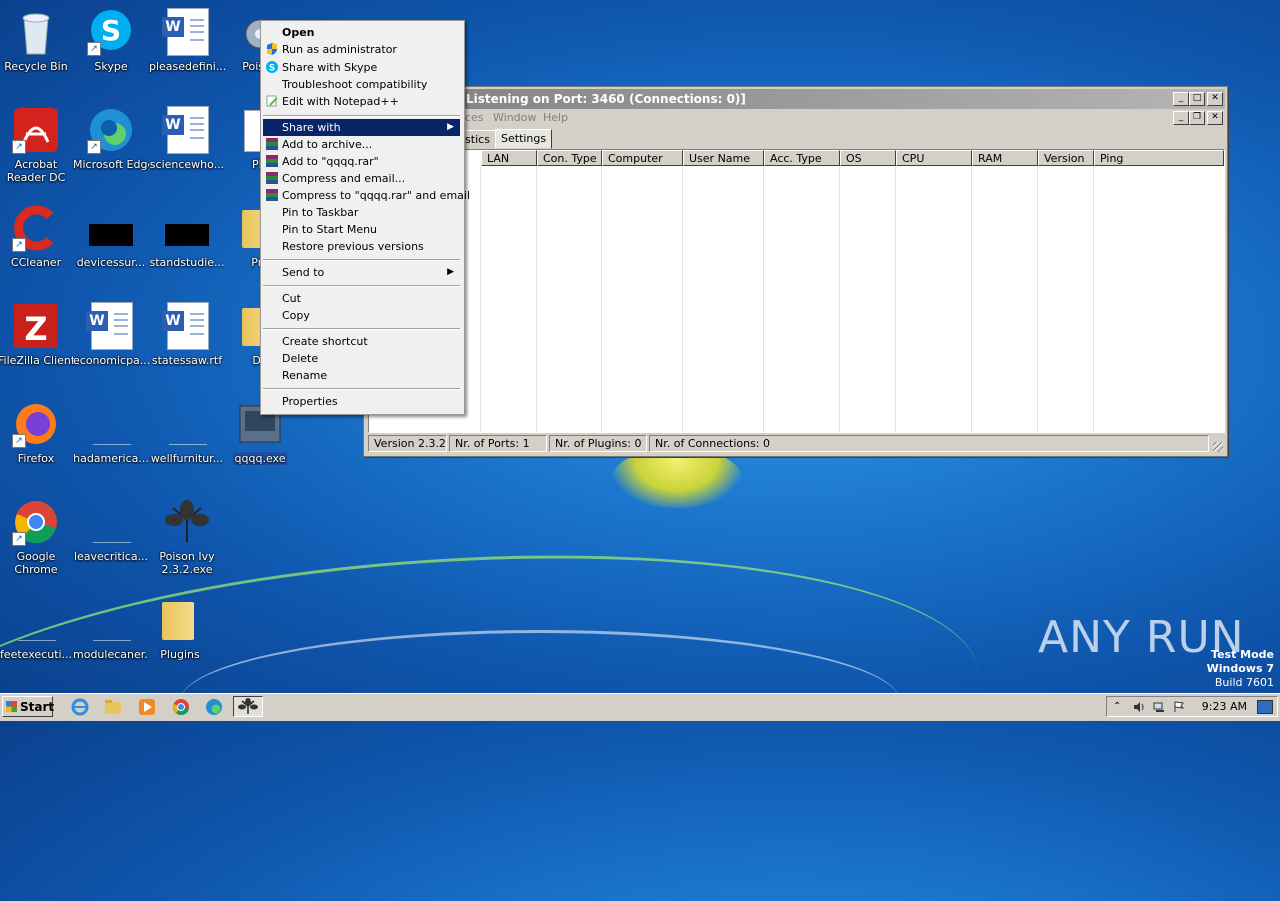 The width and height of the screenshot is (1280, 901). Describe the element at coordinates (1159, 707) in the screenshot. I see `network-icon` at that location.